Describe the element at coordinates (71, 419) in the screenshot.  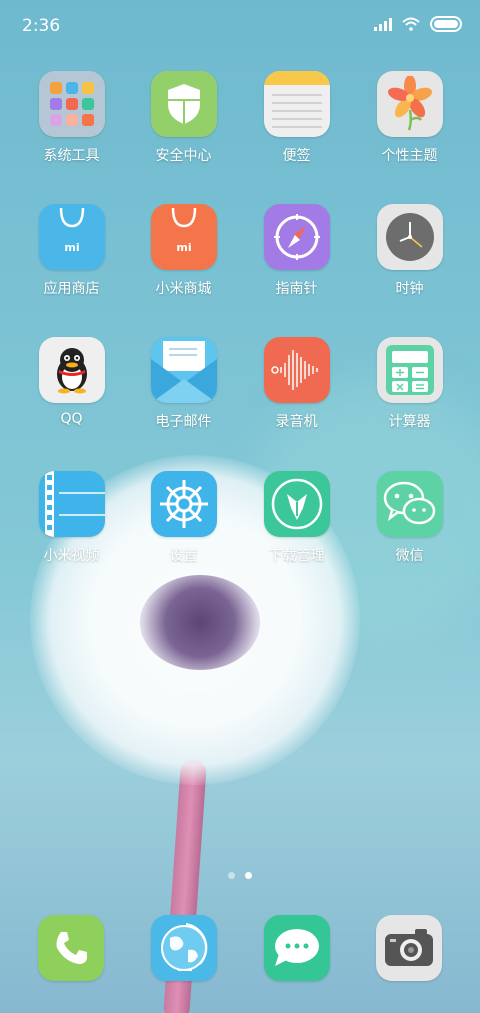
I see `app-label: QQ` at that location.